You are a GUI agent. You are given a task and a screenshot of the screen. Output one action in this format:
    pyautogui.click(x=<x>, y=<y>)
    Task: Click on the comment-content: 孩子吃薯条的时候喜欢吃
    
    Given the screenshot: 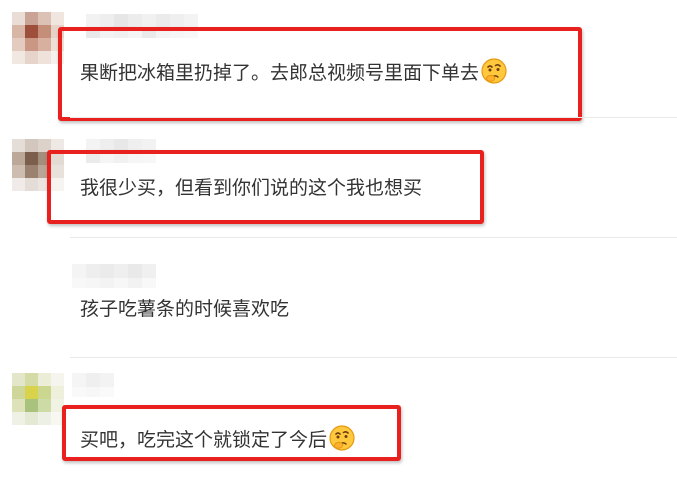 What is the action you would take?
    pyautogui.click(x=185, y=309)
    